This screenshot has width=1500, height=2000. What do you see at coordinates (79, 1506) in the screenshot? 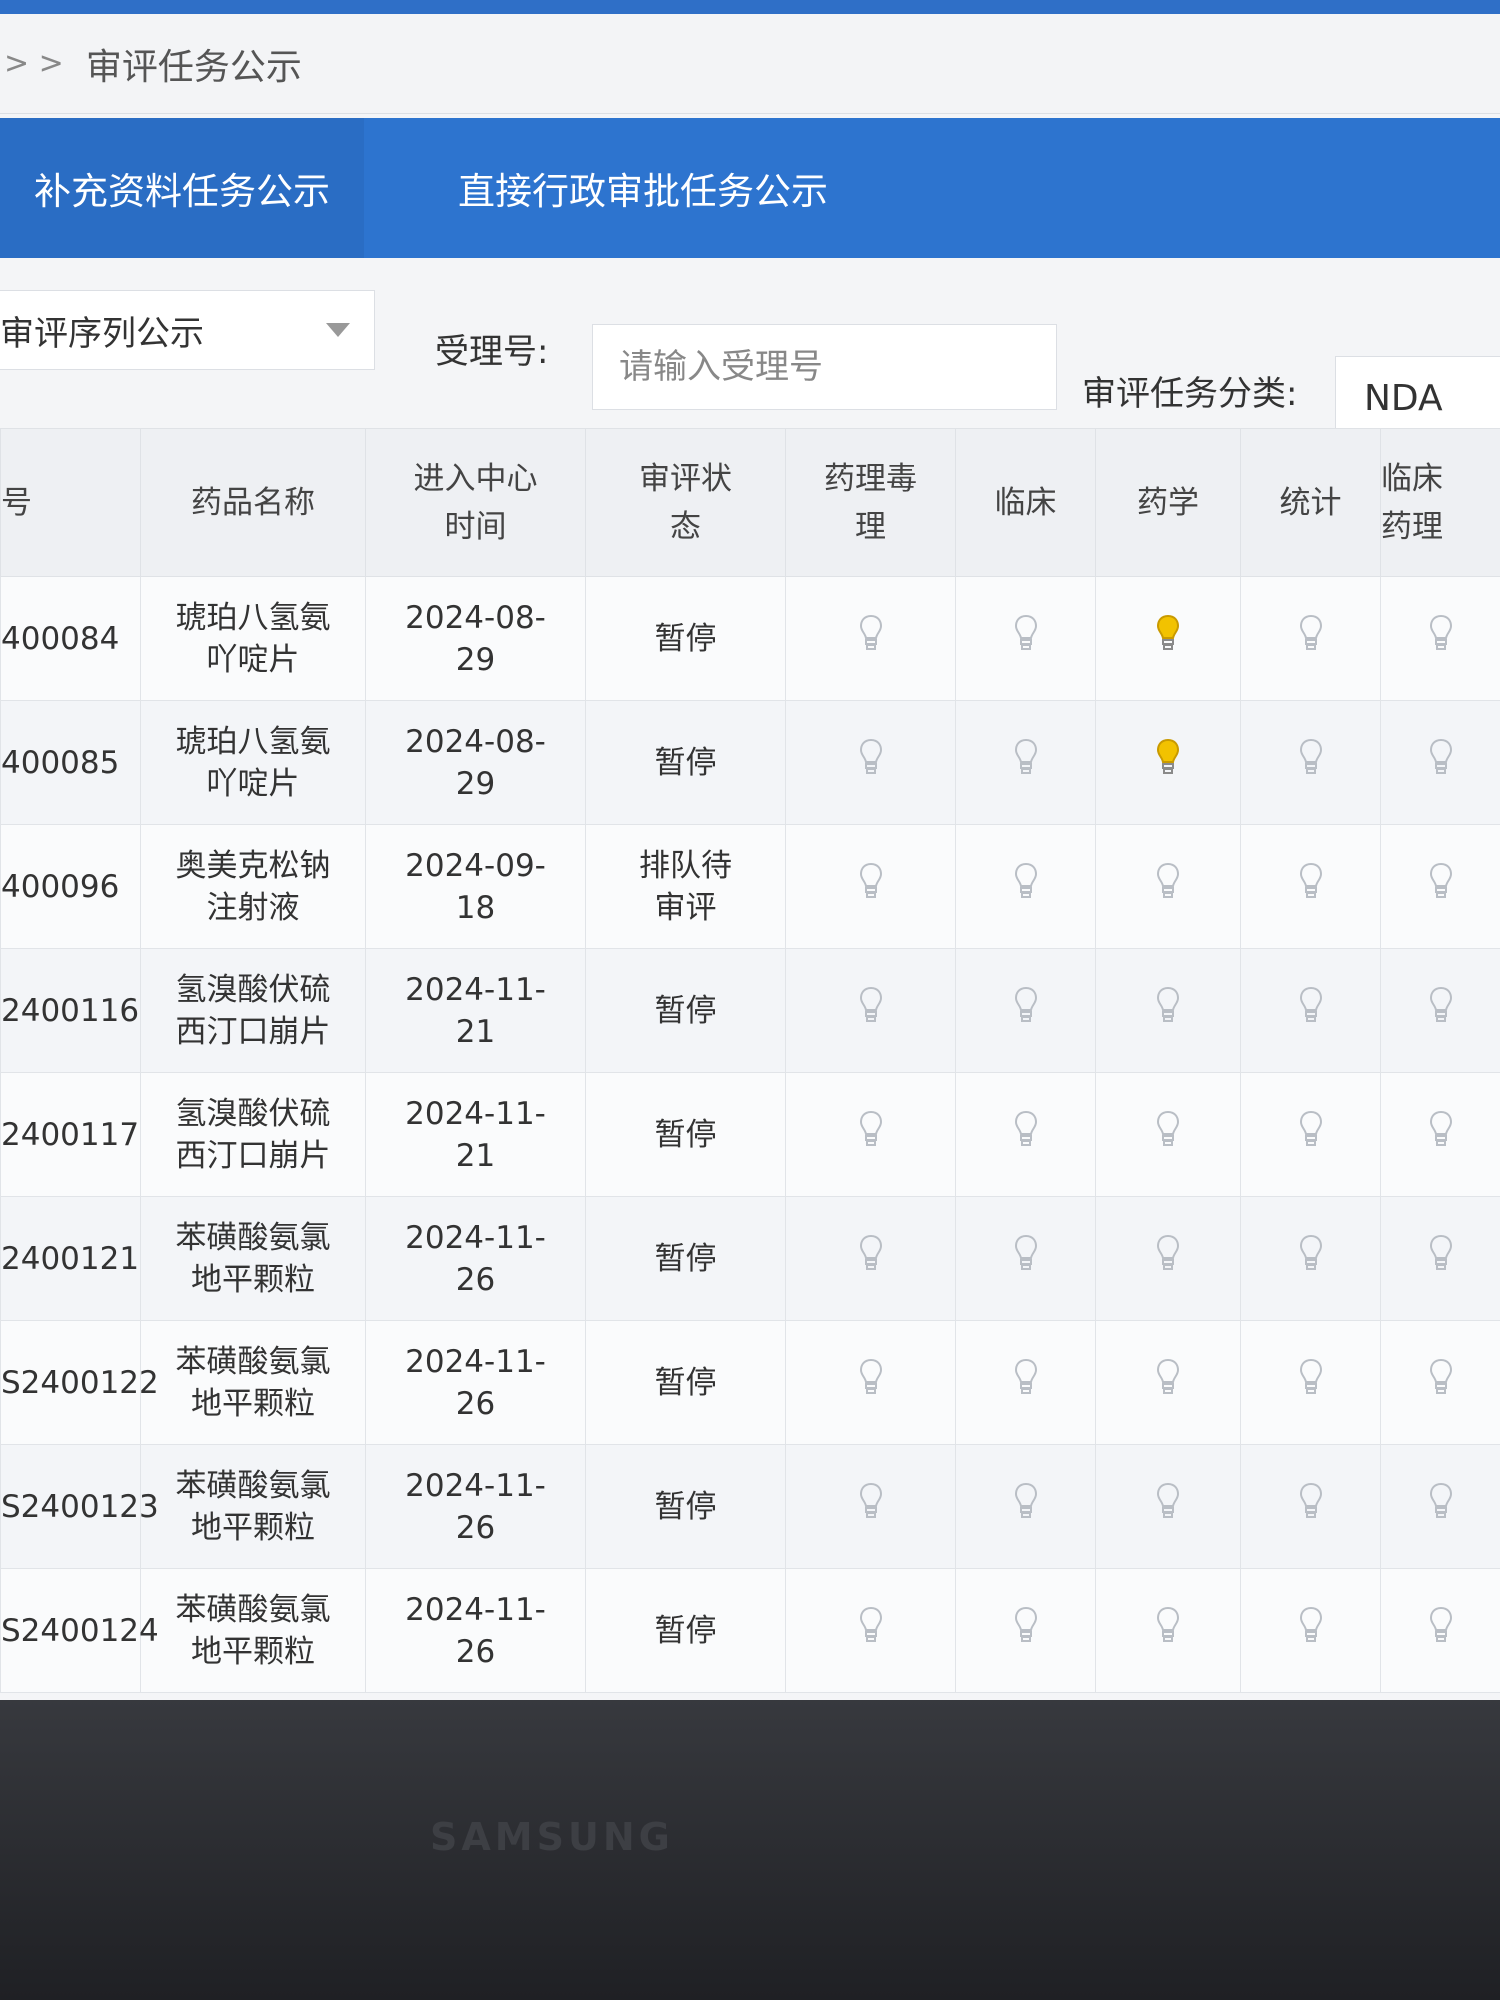
I see `cell-accept-no: S2400123` at bounding box center [79, 1506].